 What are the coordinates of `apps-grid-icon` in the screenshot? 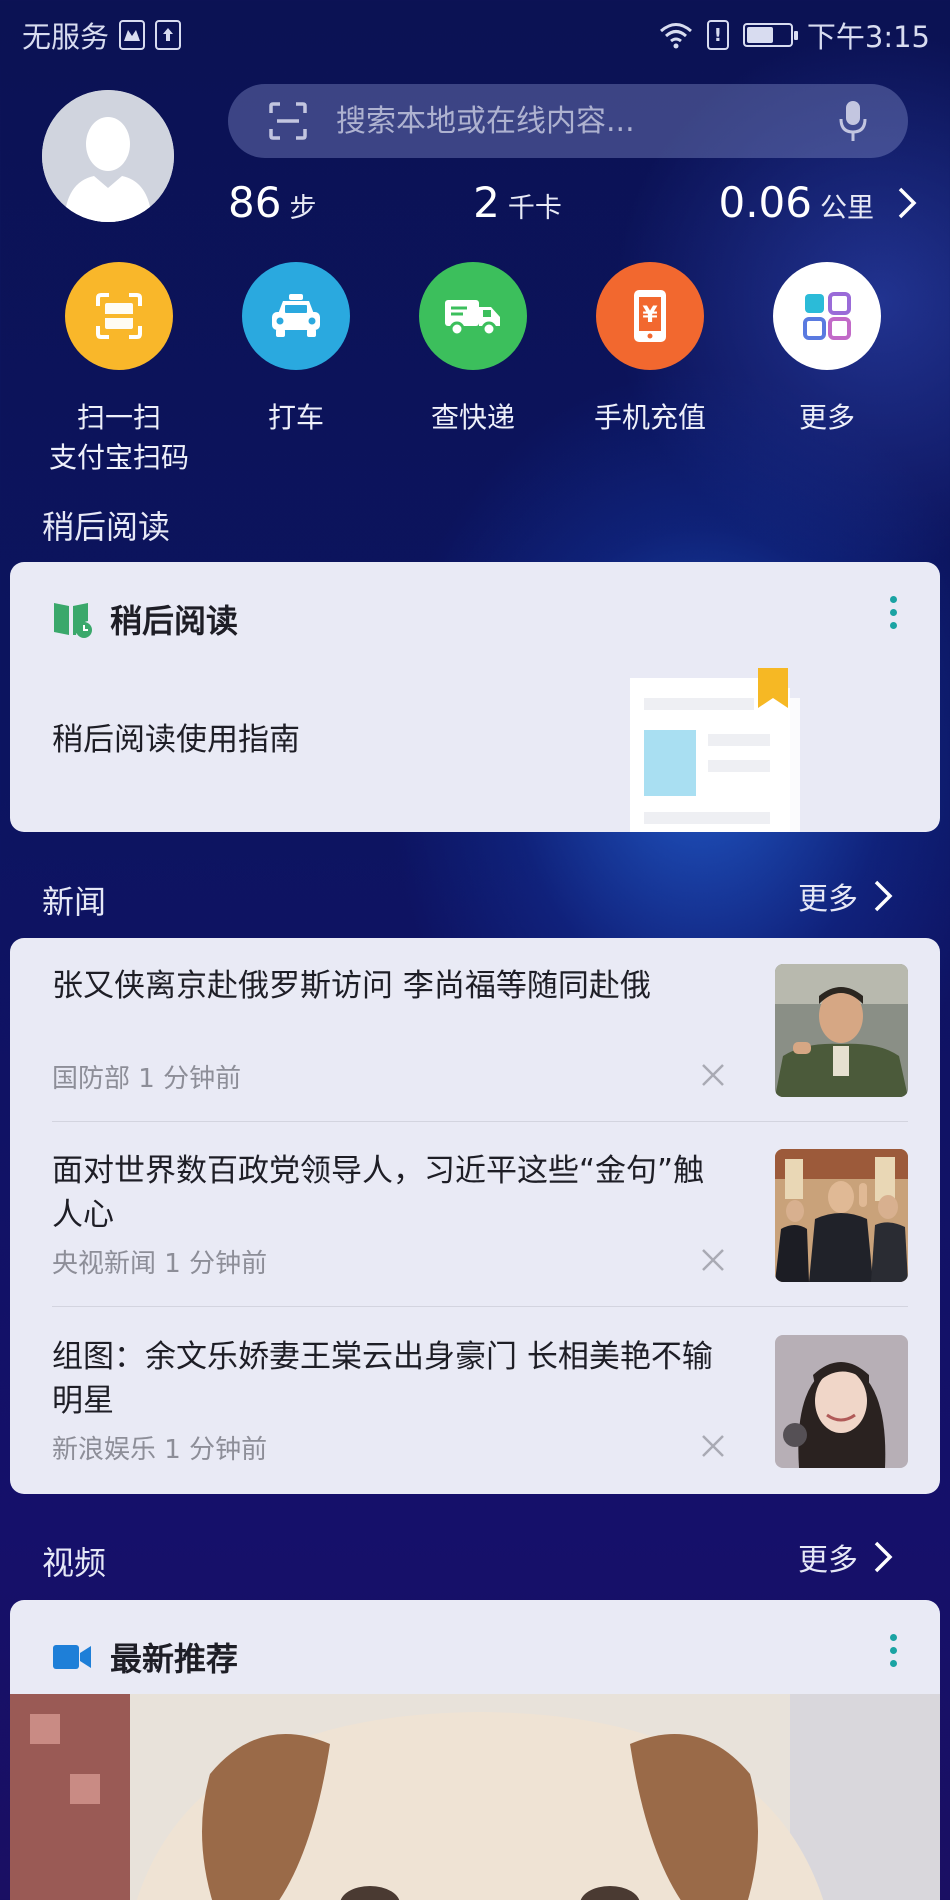 It's located at (827, 316).